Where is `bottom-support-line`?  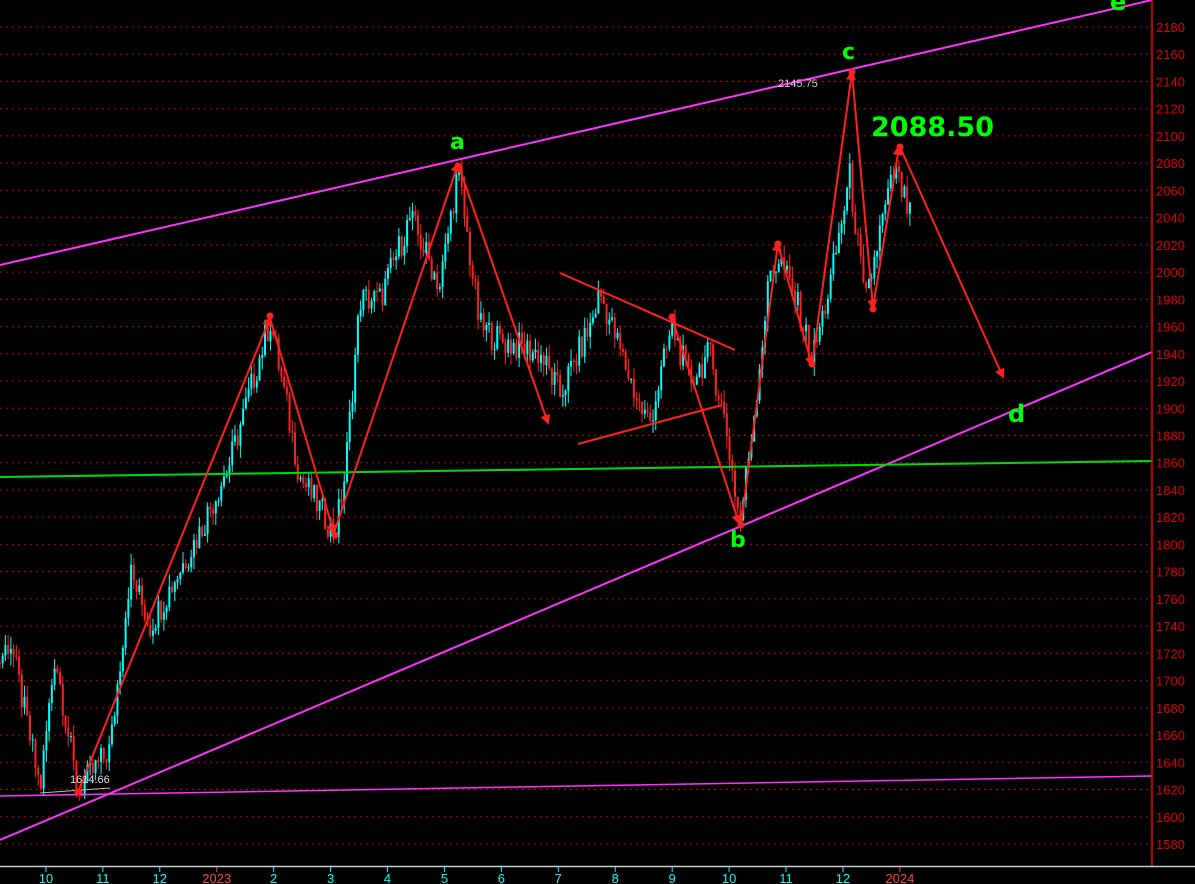 bottom-support-line is located at coordinates (576, 786).